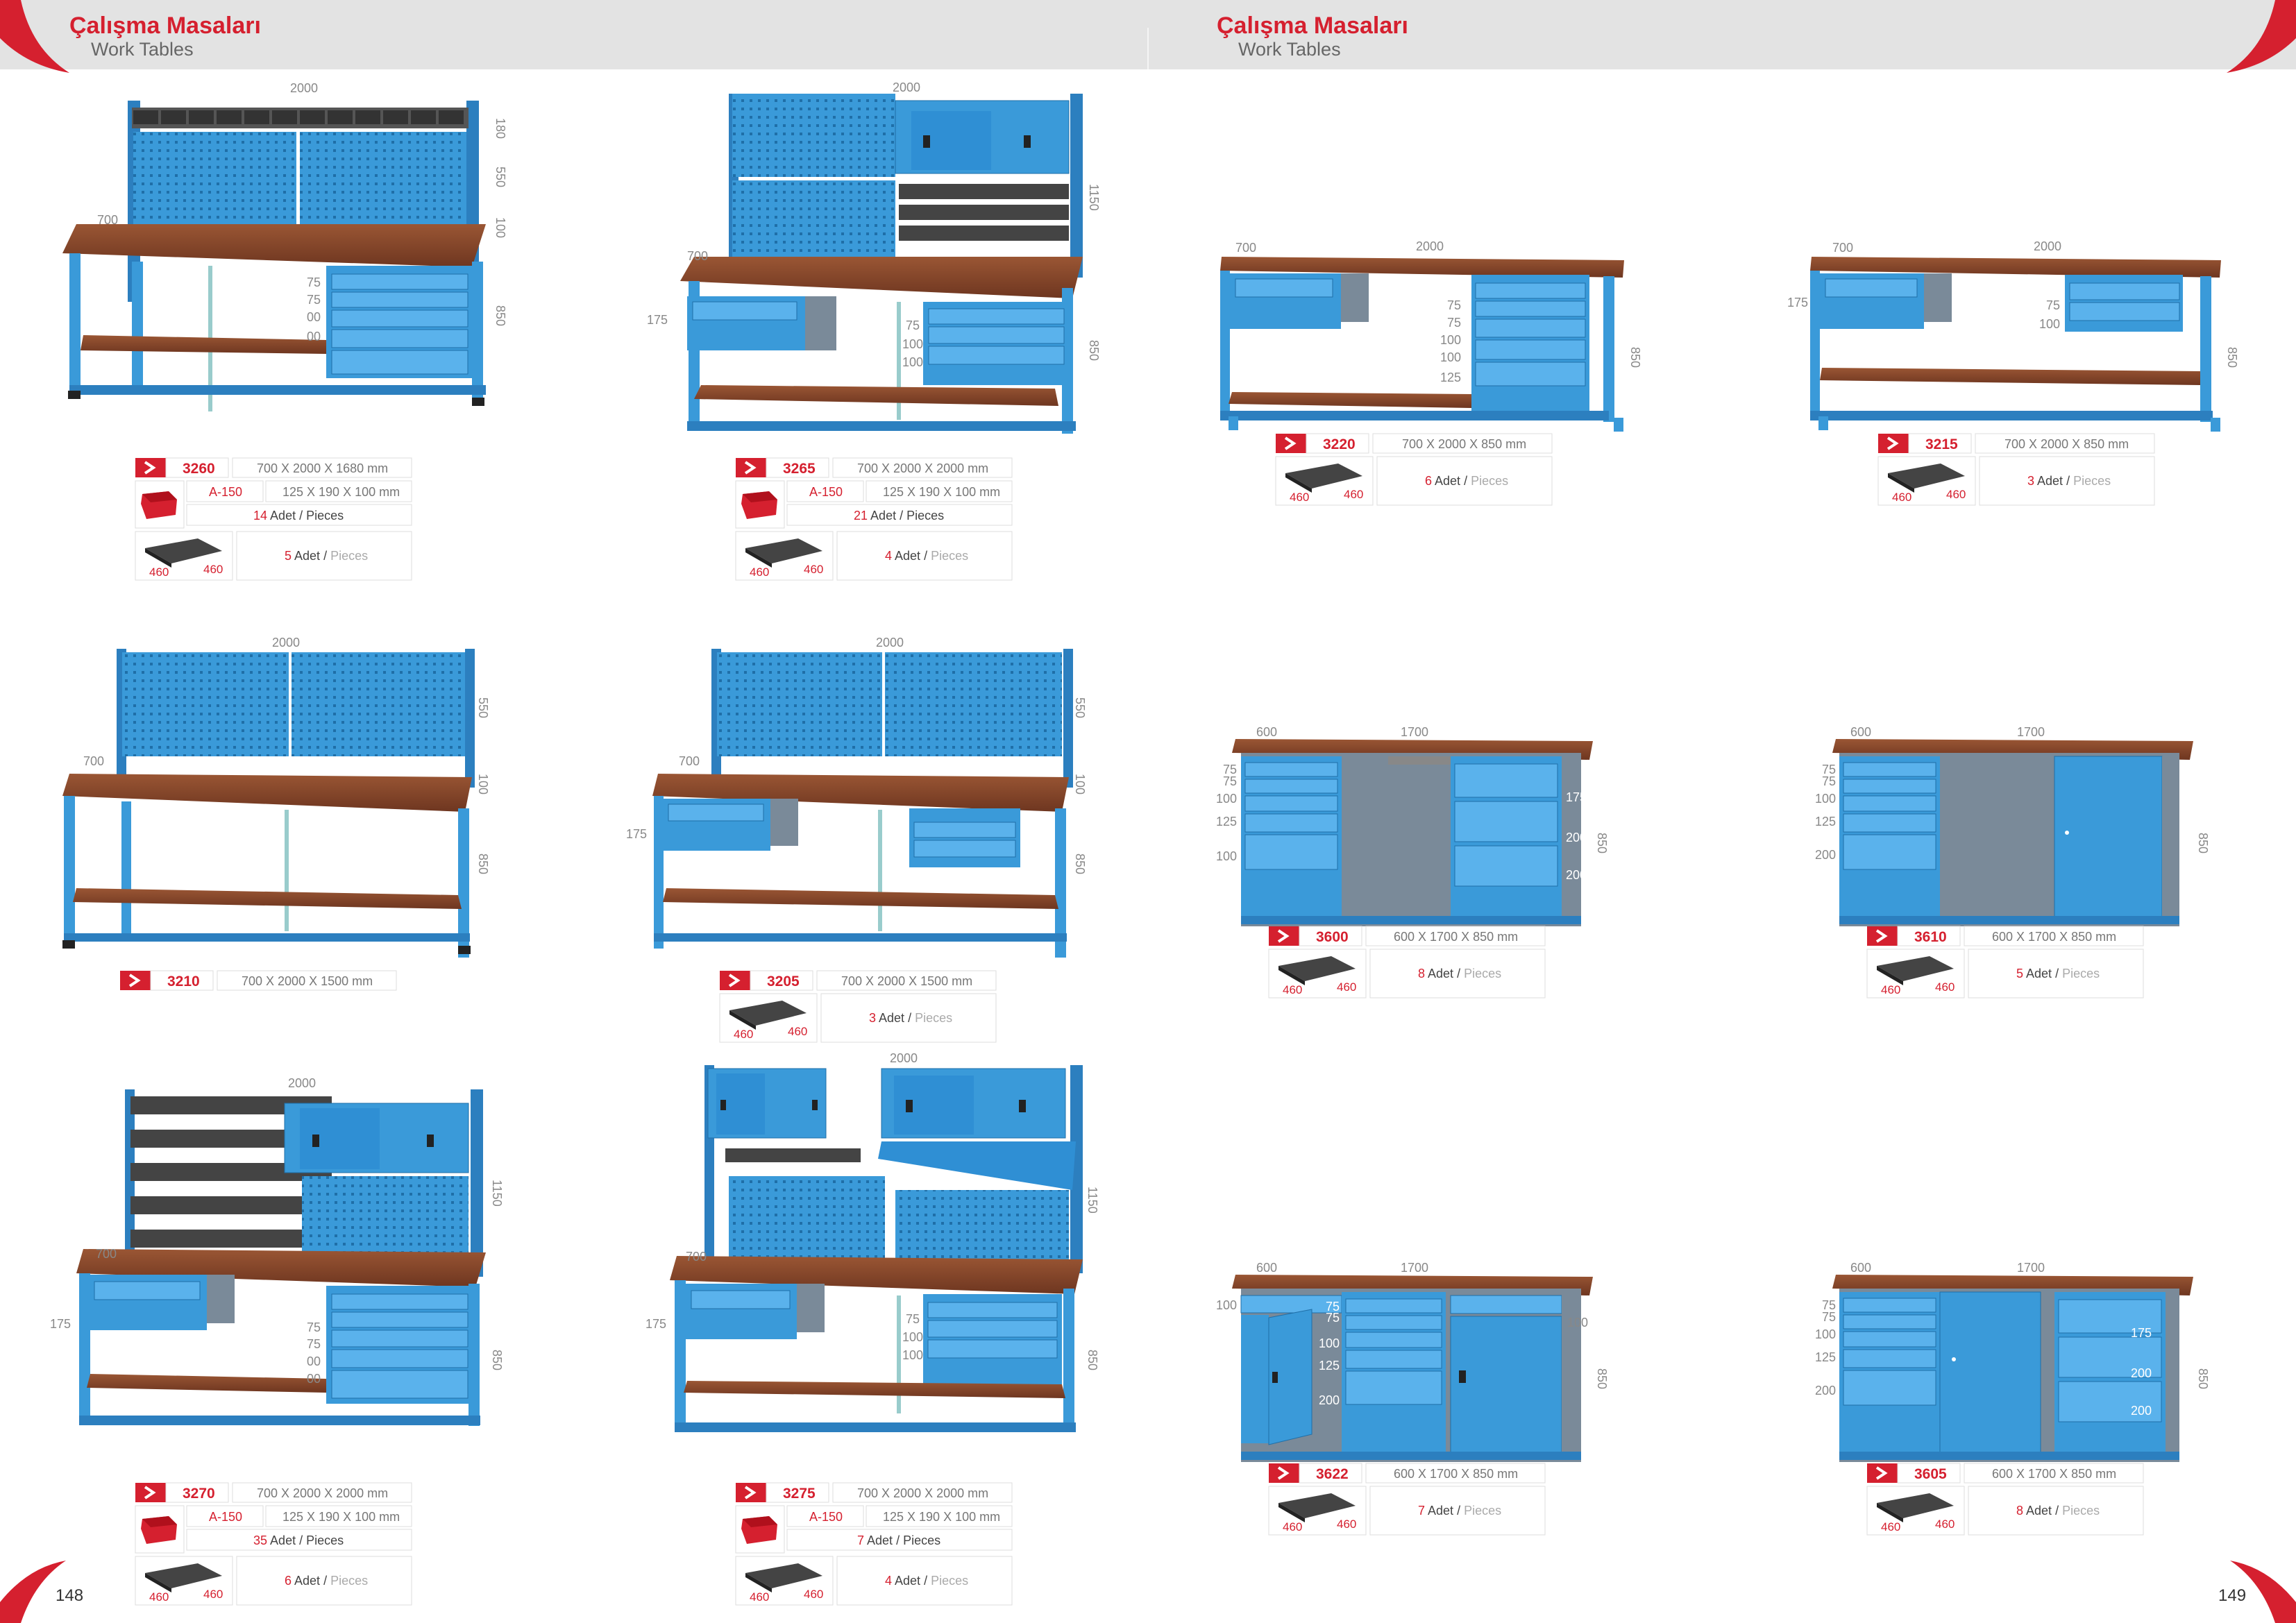  Describe the element at coordinates (1451, 357) in the screenshot. I see `dim-dr4: 100` at that location.